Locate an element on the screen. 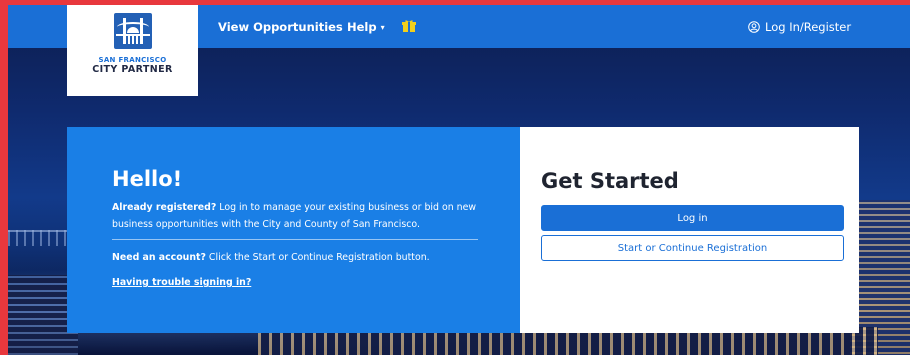 This screenshot has height=355, width=910. nav-help-menu: Help ▾ is located at coordinates (366, 27).